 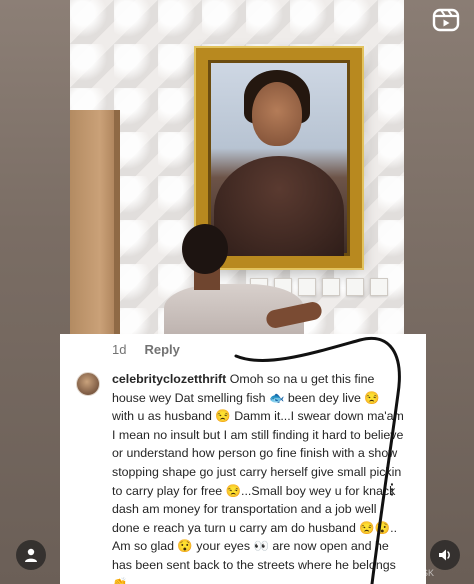 What do you see at coordinates (393, 489) in the screenshot?
I see `more-vertical-icon: · · ·` at bounding box center [393, 489].